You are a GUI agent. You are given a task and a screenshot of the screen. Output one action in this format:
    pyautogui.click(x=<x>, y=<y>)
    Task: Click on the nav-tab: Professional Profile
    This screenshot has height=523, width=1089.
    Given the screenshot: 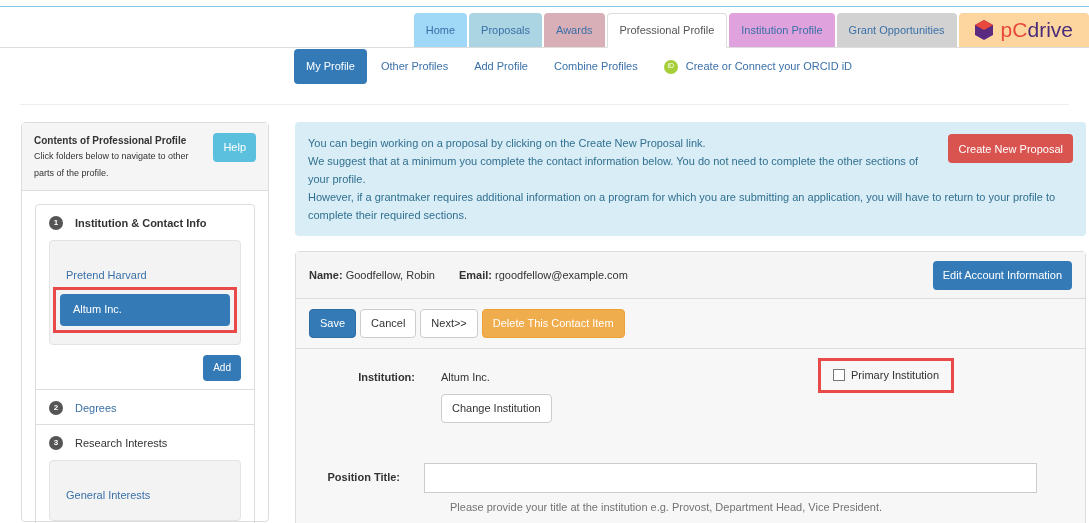 What is the action you would take?
    pyautogui.click(x=667, y=30)
    